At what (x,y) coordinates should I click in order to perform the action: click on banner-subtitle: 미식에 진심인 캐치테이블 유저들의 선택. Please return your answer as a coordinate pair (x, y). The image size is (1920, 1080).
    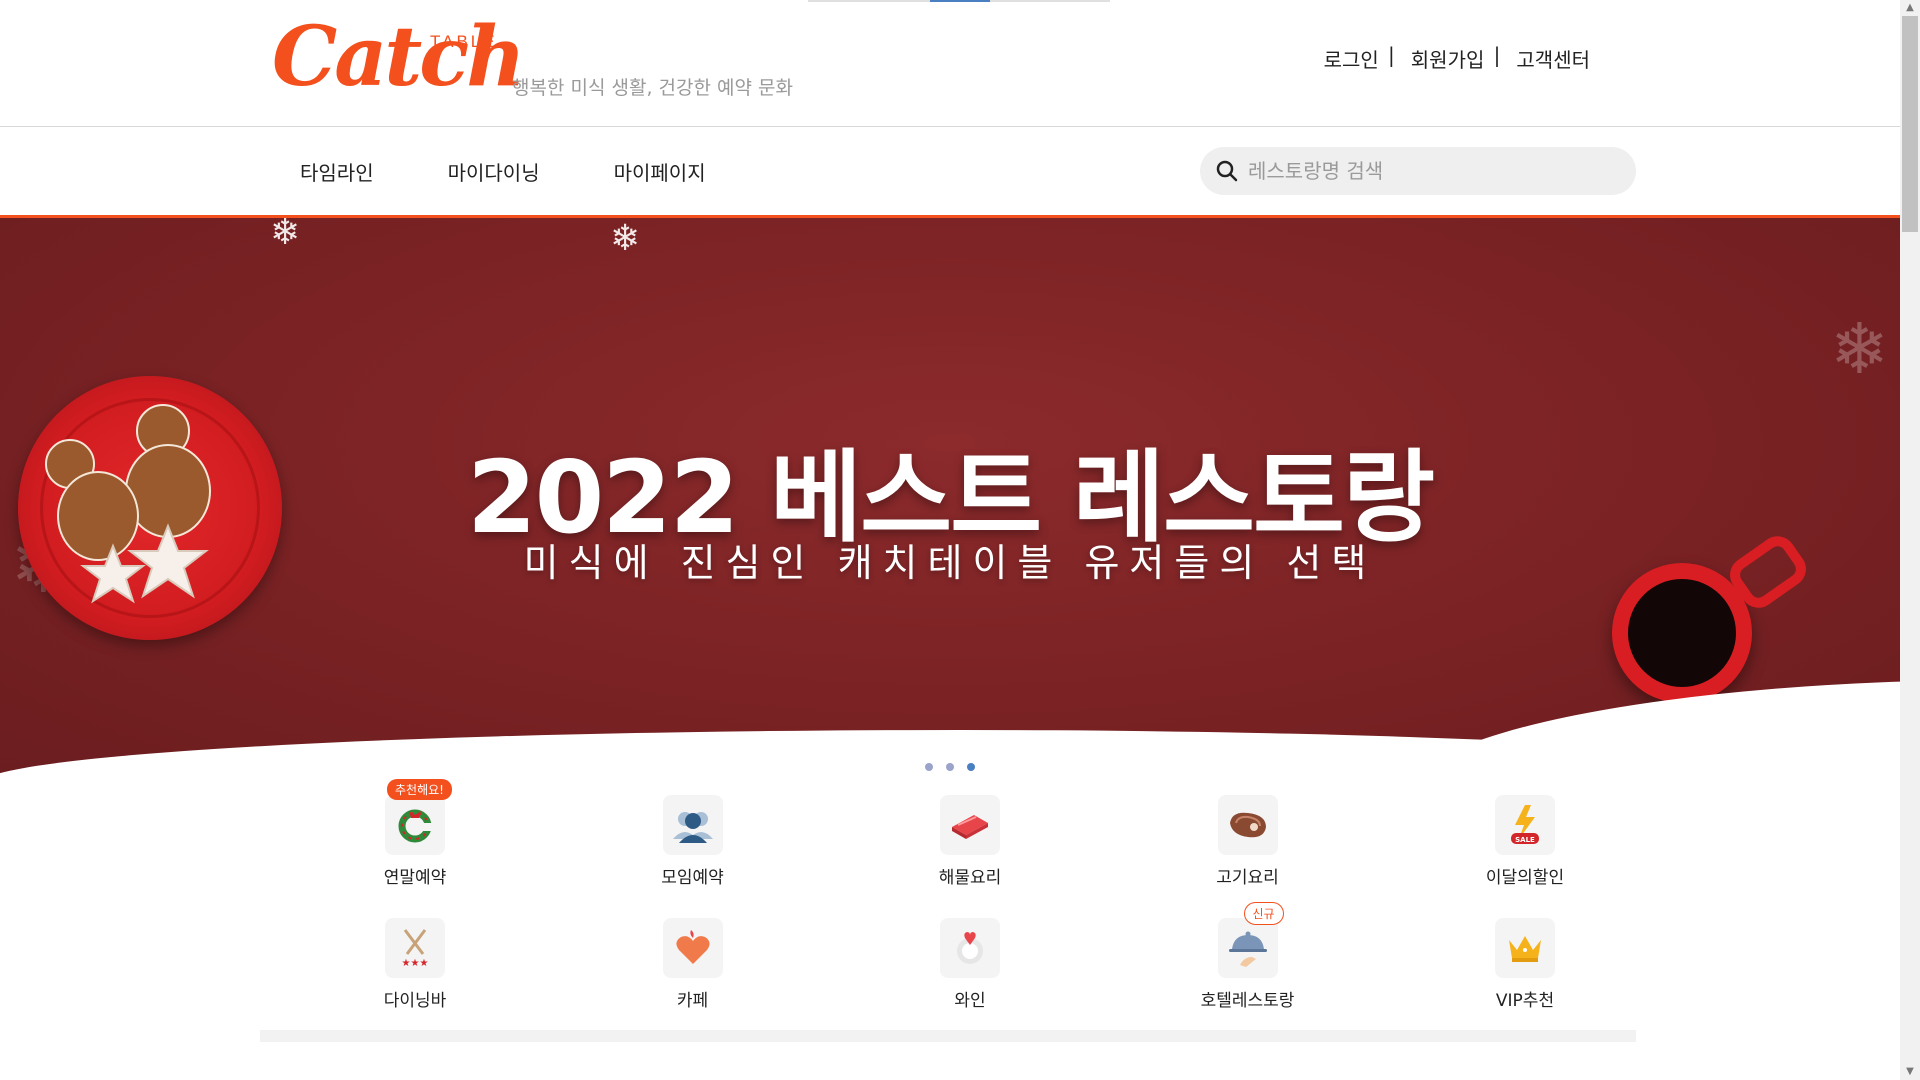
    Looking at the image, I should click on (950, 563).